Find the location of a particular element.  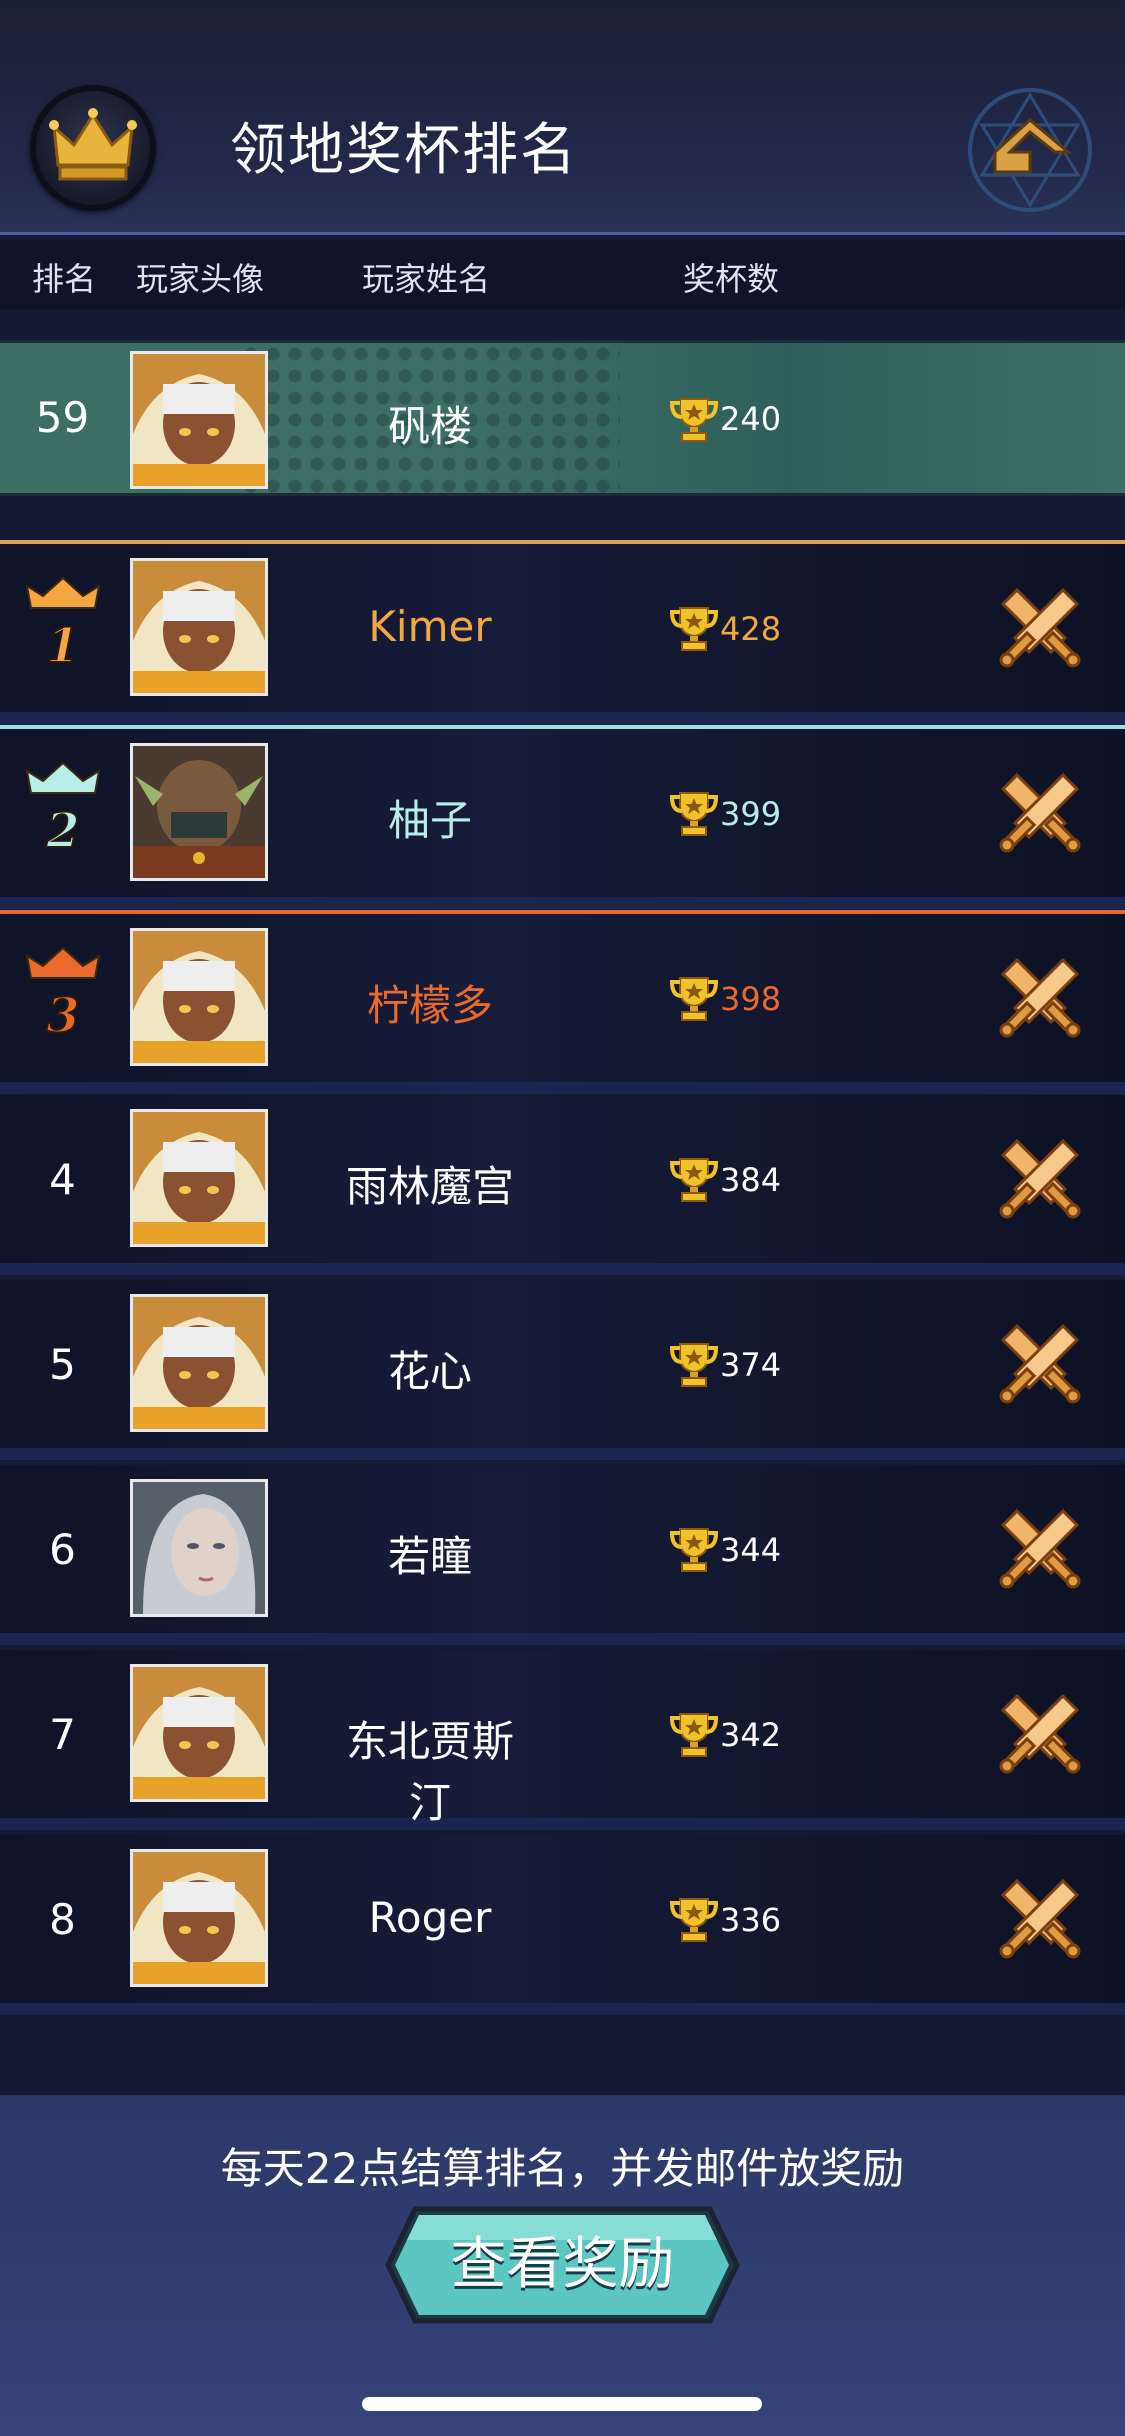

footer: 每天22点结算排名，并发邮件放奖励 查看奖励 is located at coordinates (562, 2265).